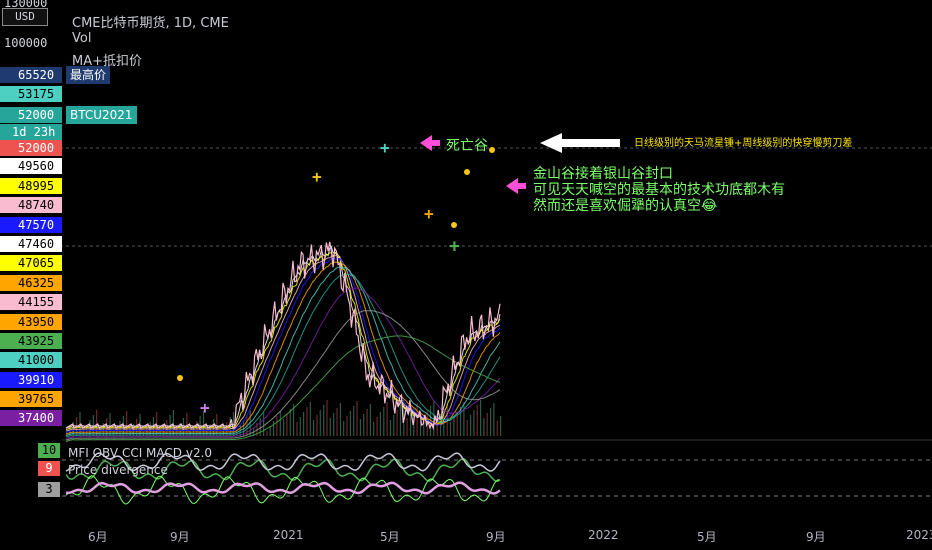 This screenshot has width=932, height=550. I want to click on white-arrow-icon, so click(580, 143).